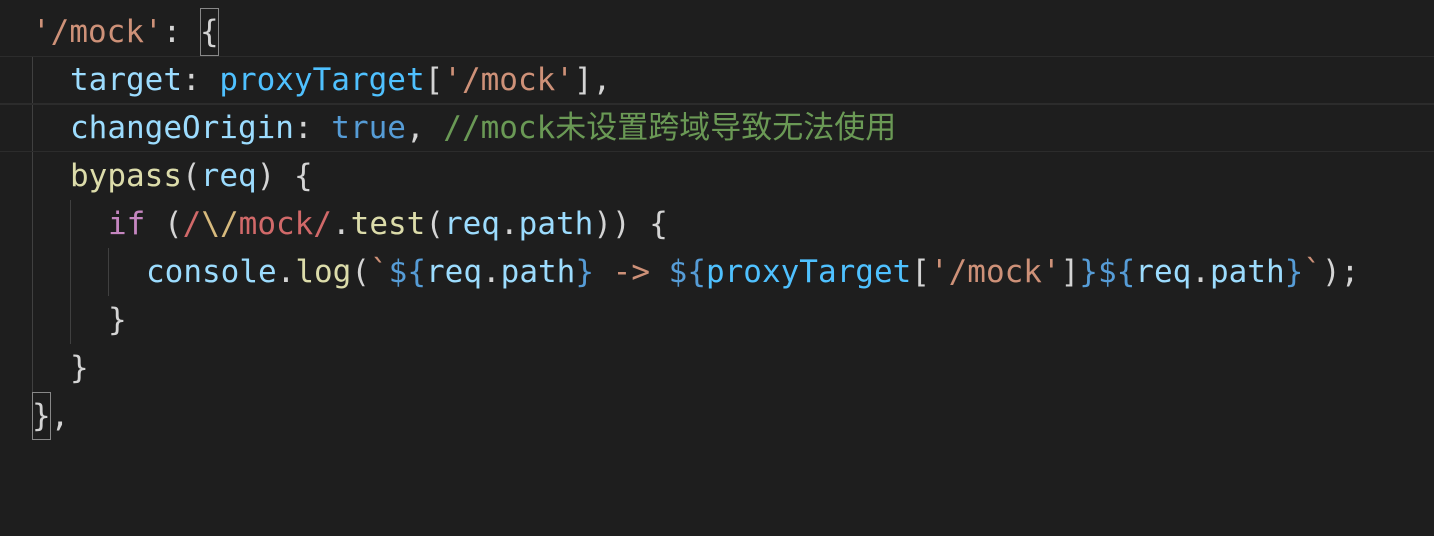 This screenshot has height=536, width=1434. Describe the element at coordinates (630, 224) in the screenshot. I see `paren-brace: )) {` at that location.